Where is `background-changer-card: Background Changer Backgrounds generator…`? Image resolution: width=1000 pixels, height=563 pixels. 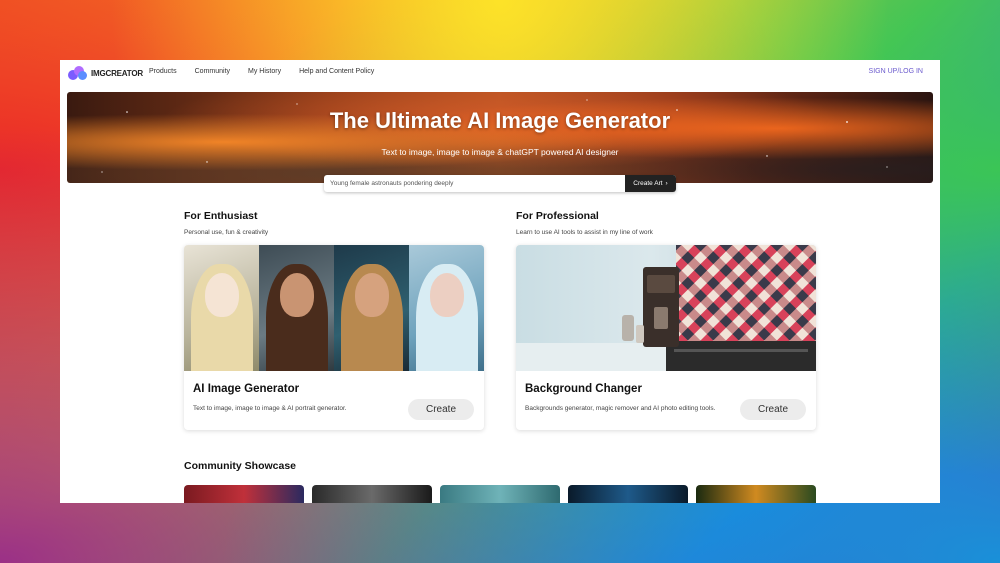
background-changer-card: Background Changer Backgrounds generator… is located at coordinates (666, 337).